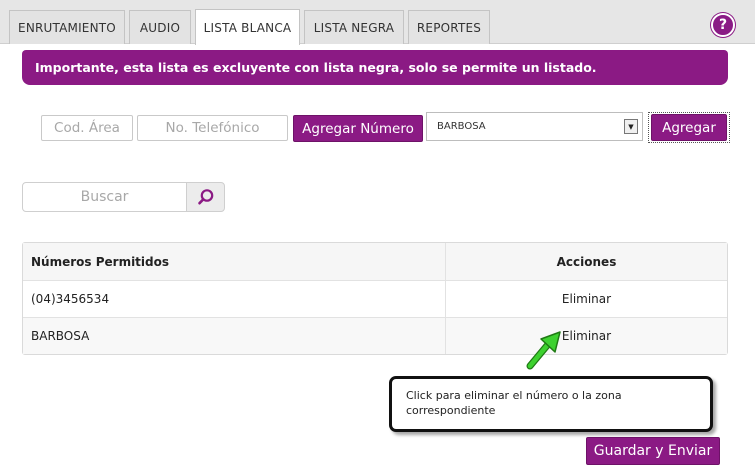 This screenshot has width=755, height=476. Describe the element at coordinates (160, 27) in the screenshot. I see `tab-audio: AUDIO` at that location.